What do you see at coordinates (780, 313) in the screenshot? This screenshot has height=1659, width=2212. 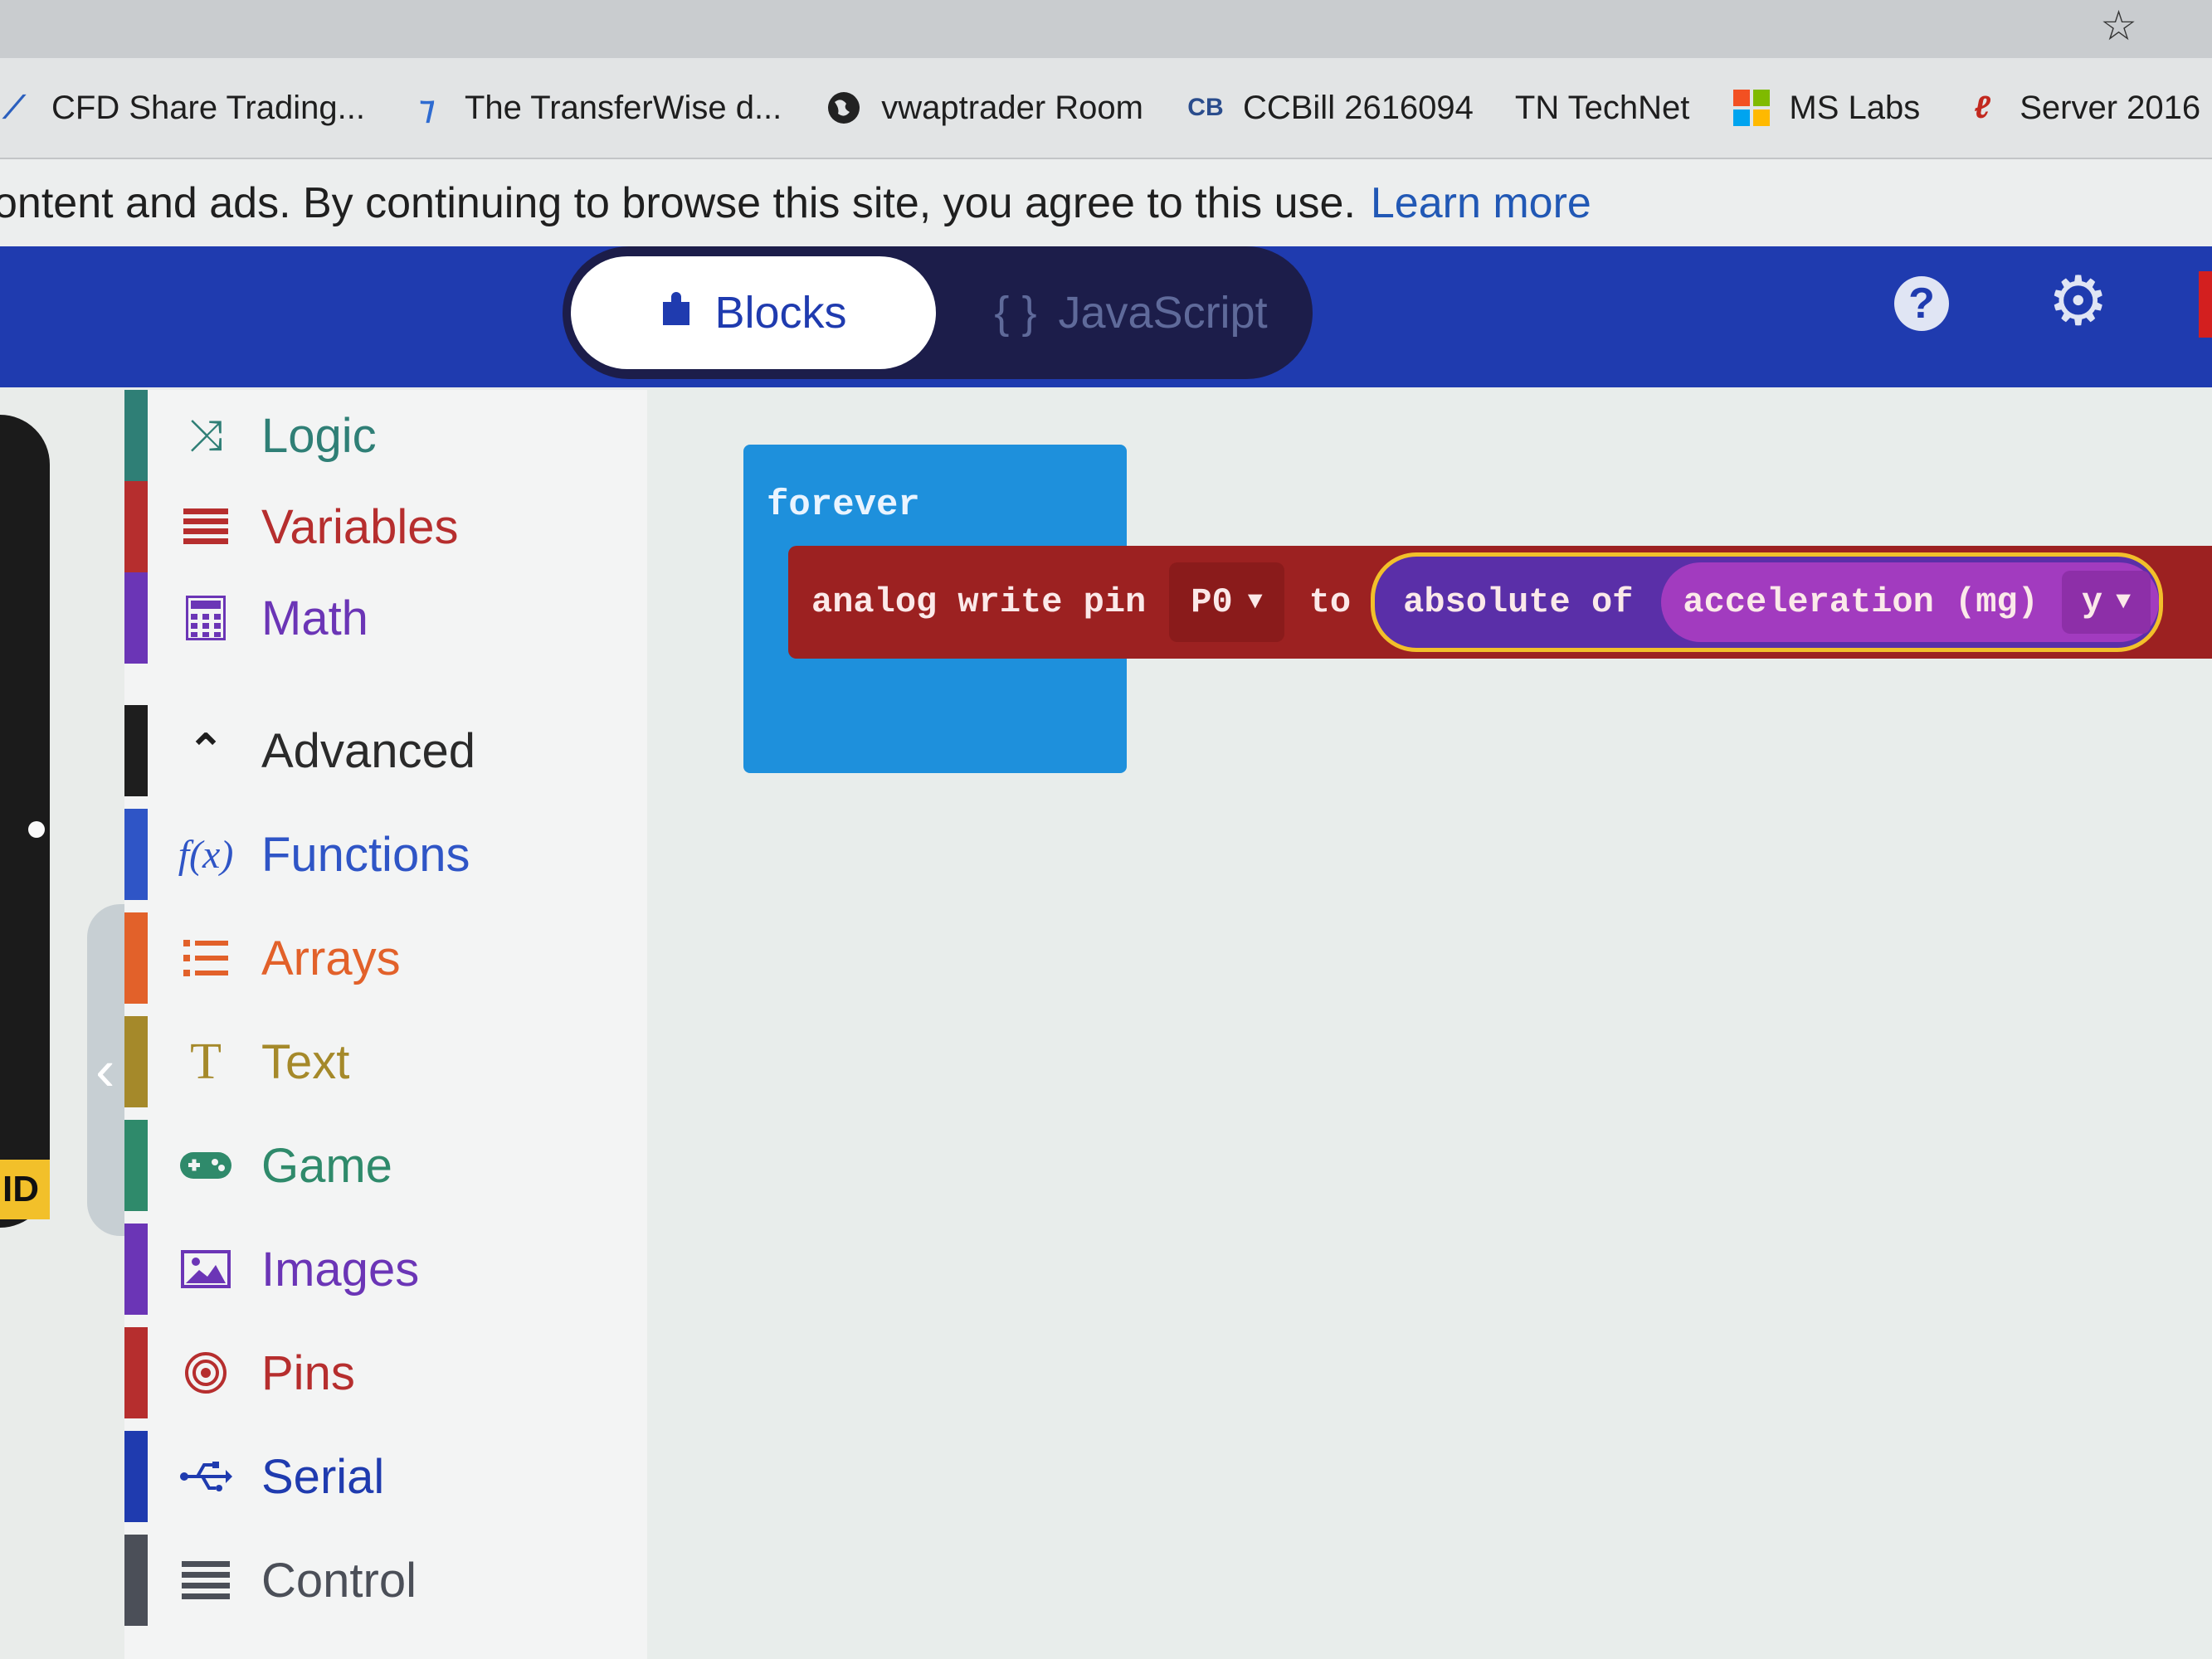 I see `blocks-tab-label: Blocks` at bounding box center [780, 313].